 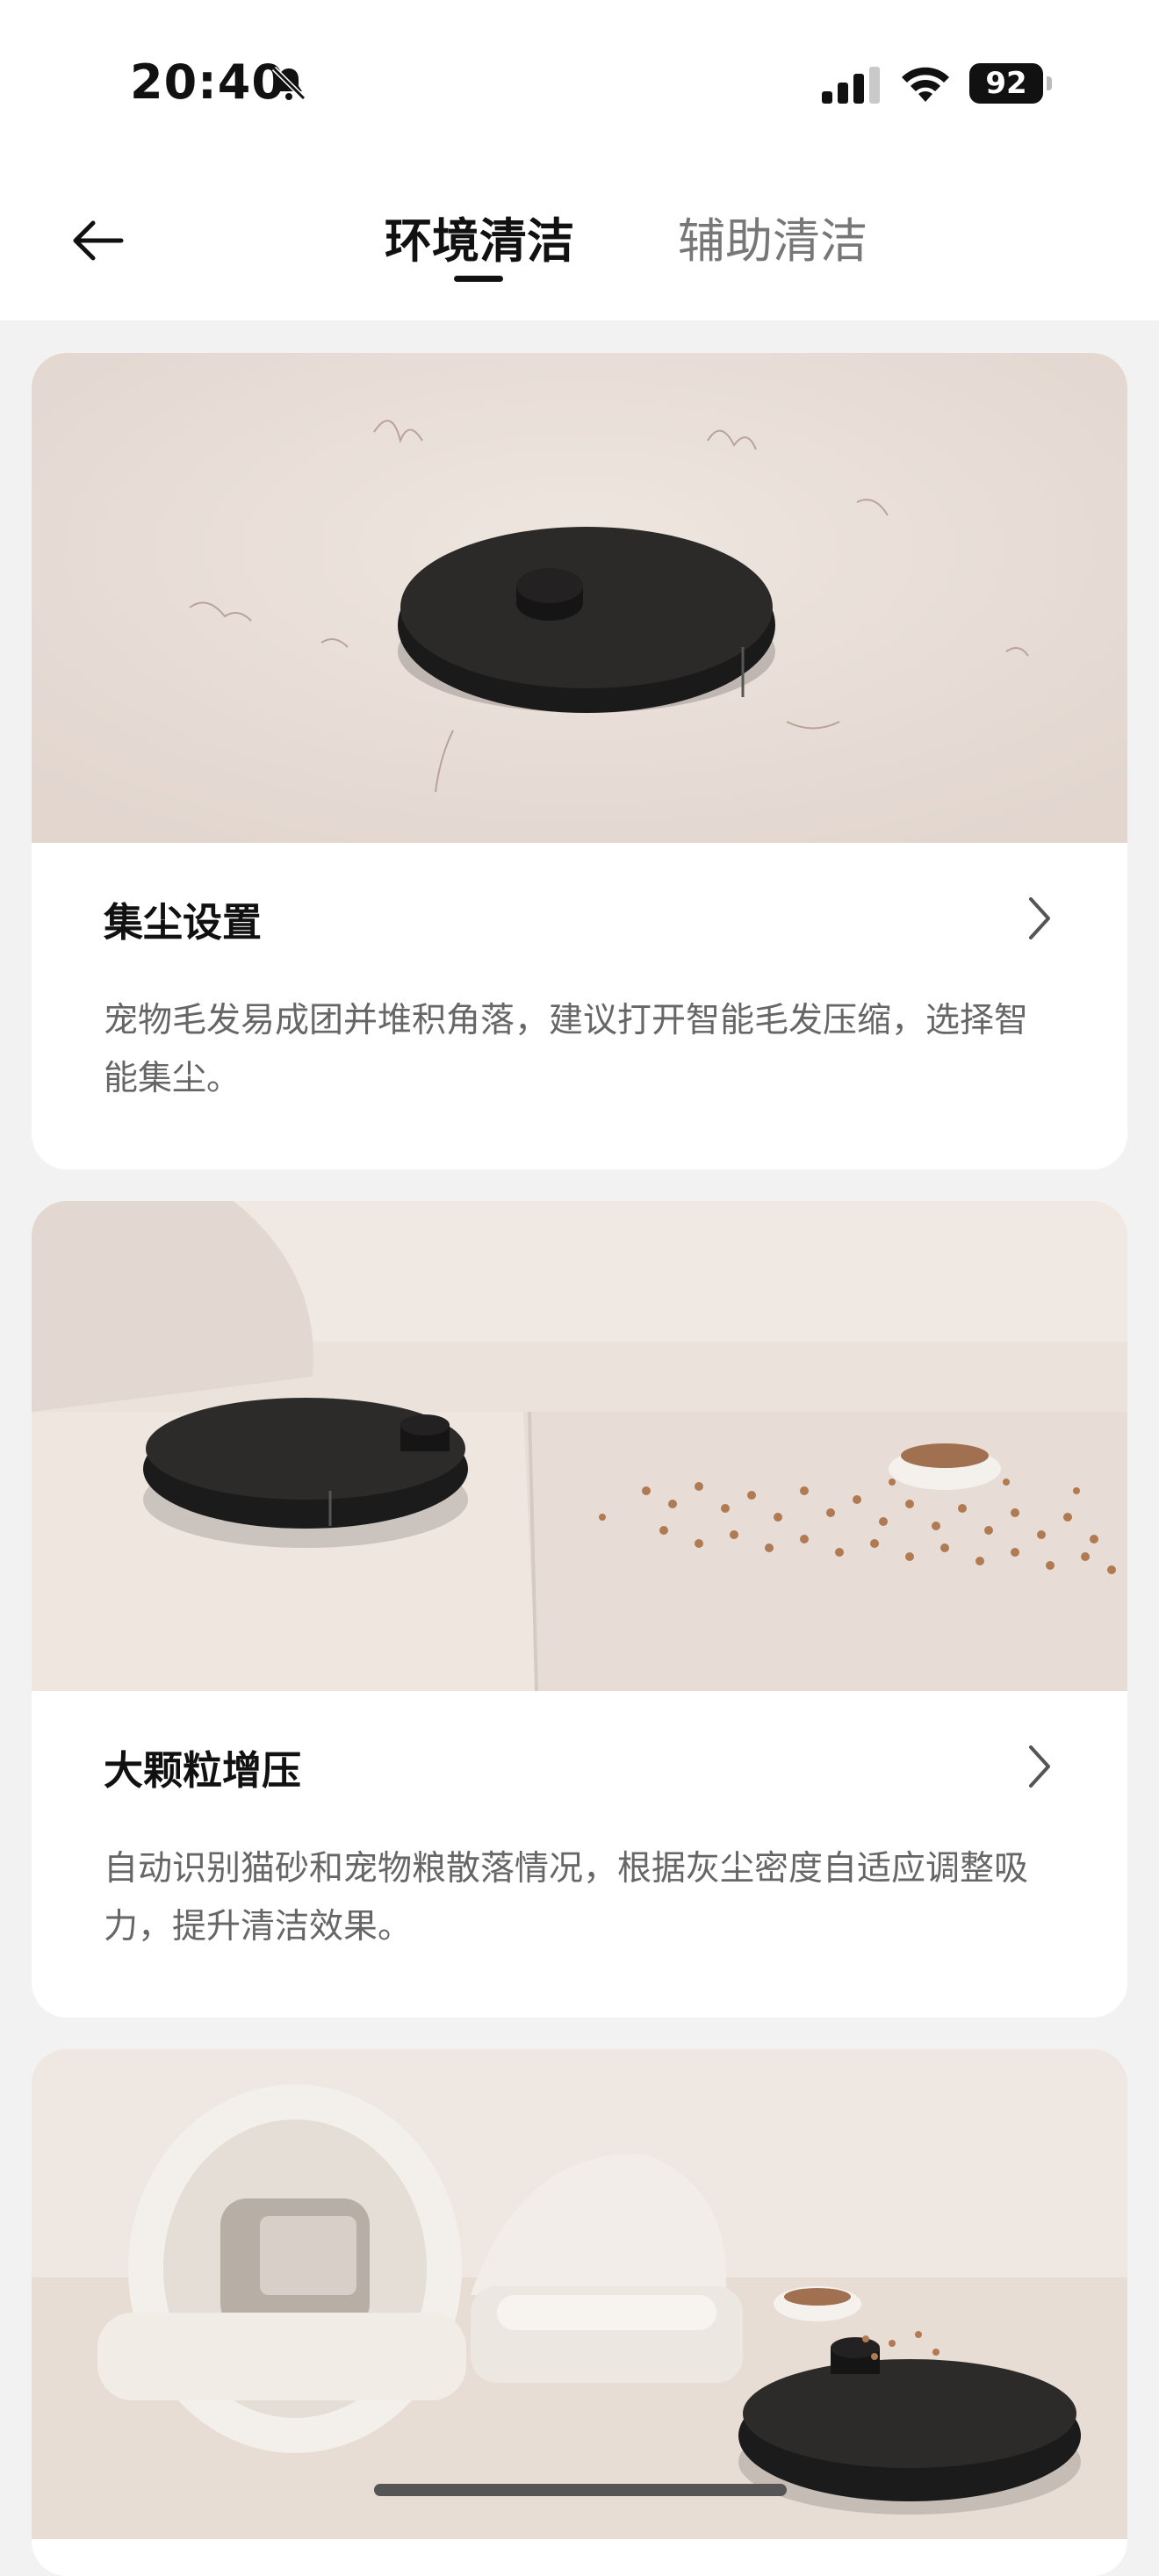 I want to click on wifi-icon, so click(x=925, y=84).